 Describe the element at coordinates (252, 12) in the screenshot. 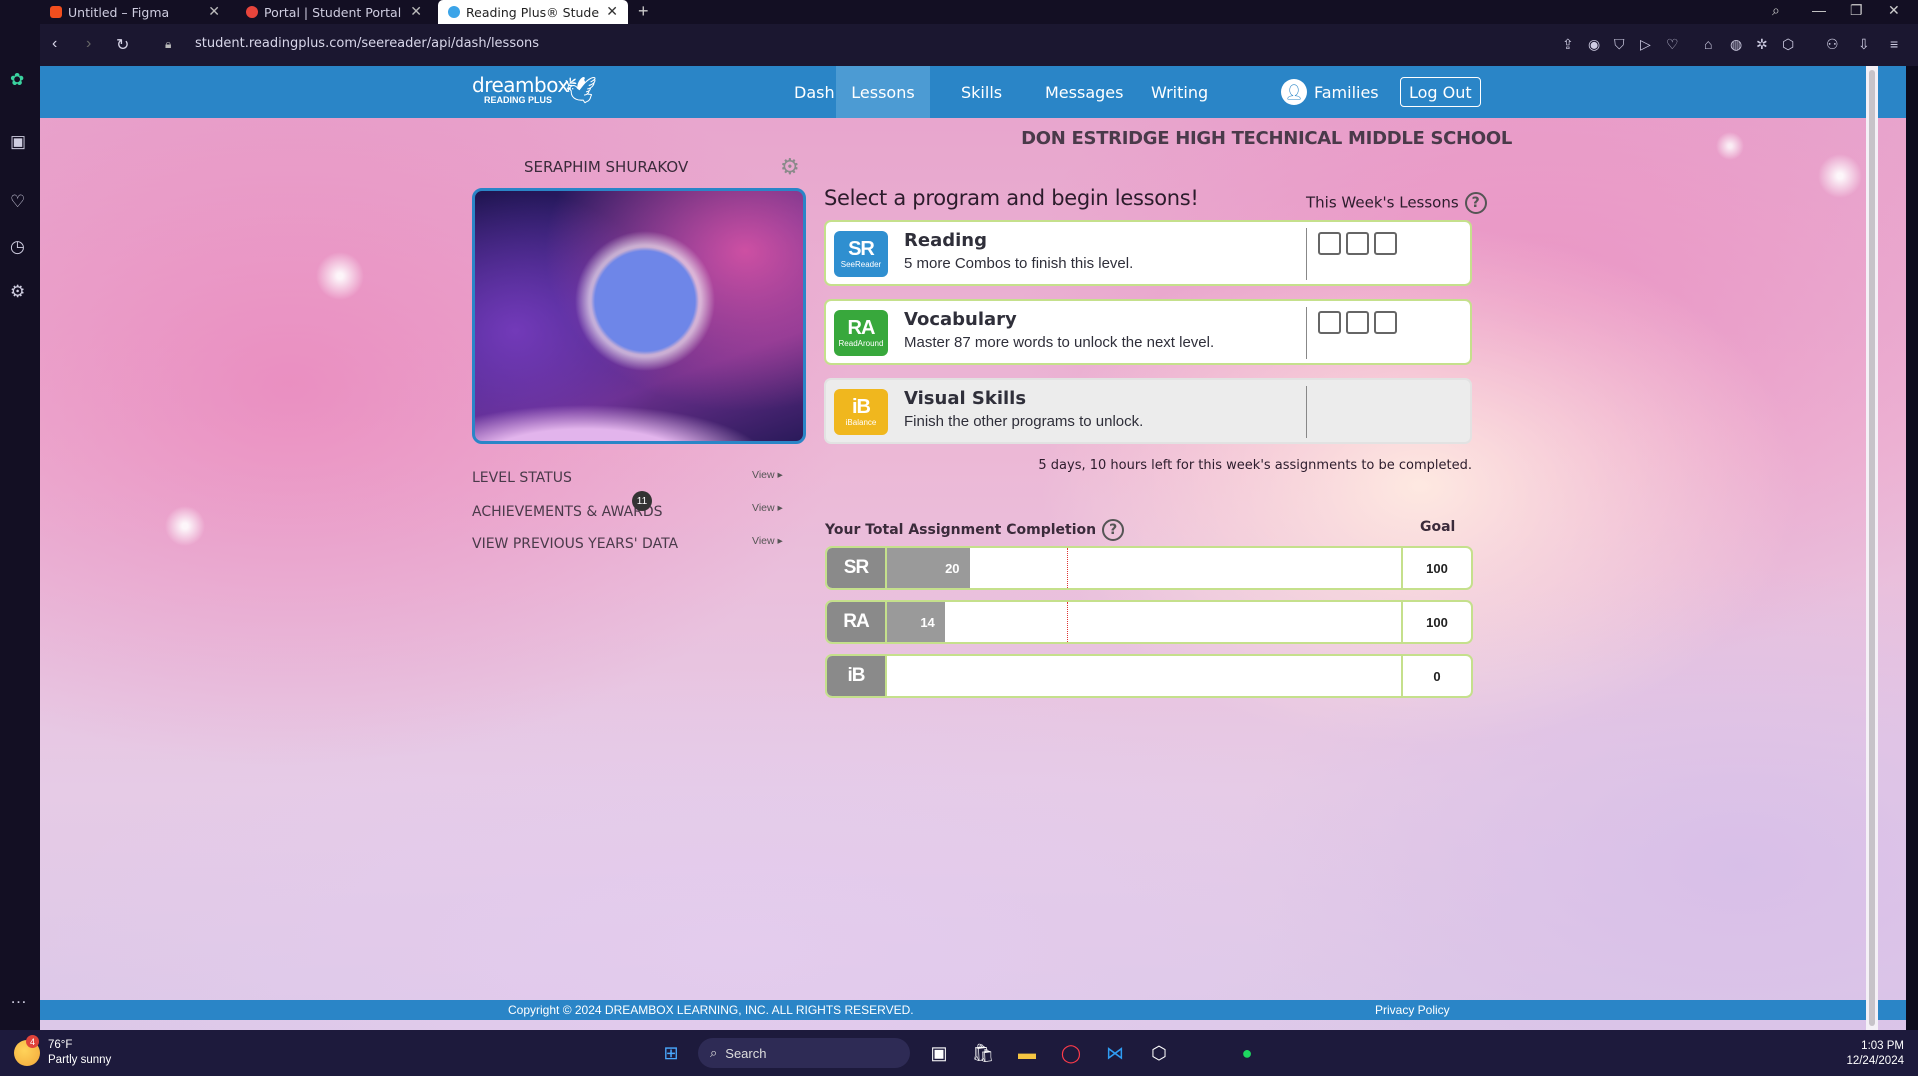

I see `portal-icon` at that location.